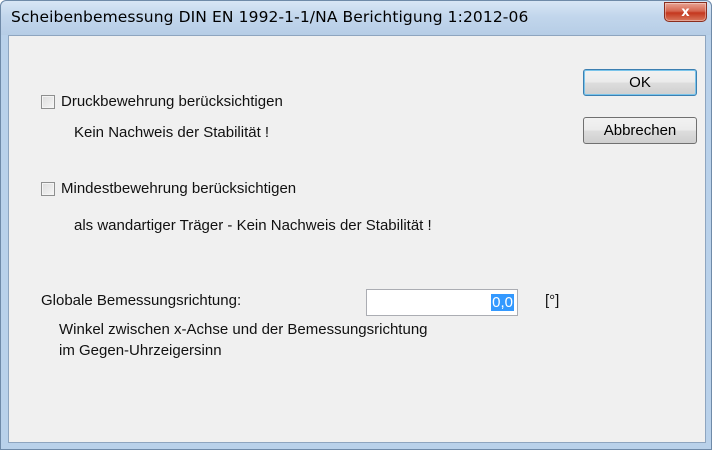  Describe the element at coordinates (640, 82) in the screenshot. I see `ok-button: OK` at that location.